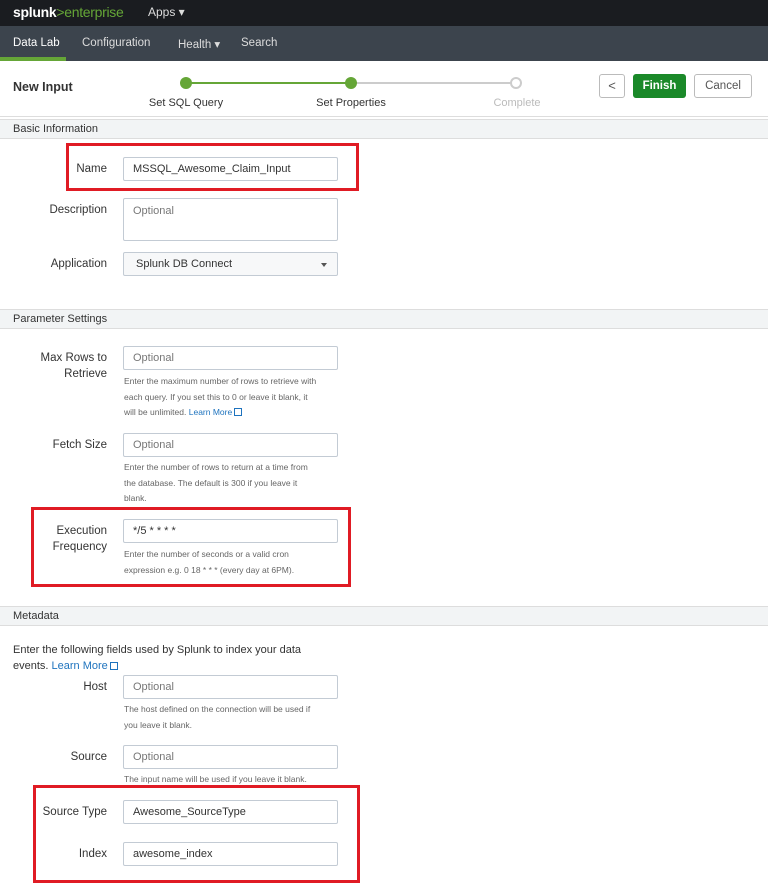  Describe the element at coordinates (35, 12) in the screenshot. I see `logo-main: splunk` at that location.